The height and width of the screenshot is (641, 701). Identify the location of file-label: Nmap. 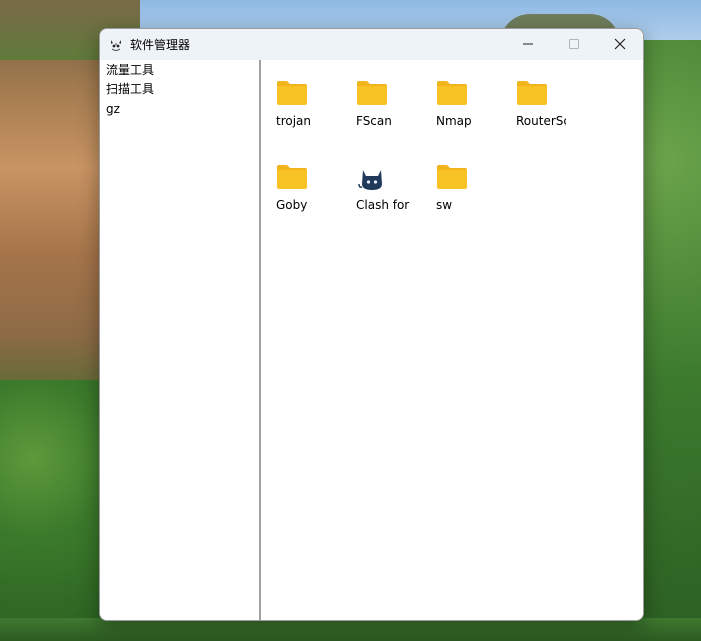
(454, 121).